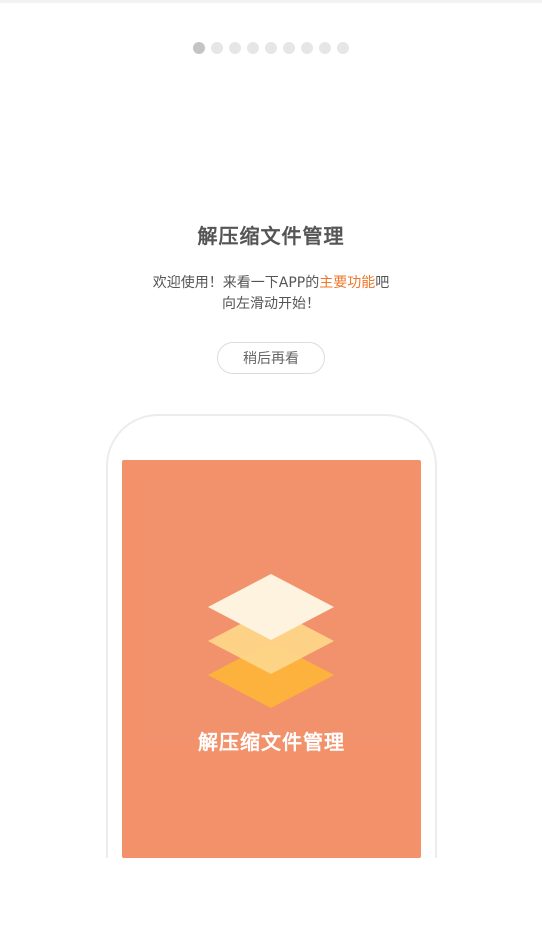 This screenshot has height=944, width=542. What do you see at coordinates (271, 1) in the screenshot?
I see `status-divider` at bounding box center [271, 1].